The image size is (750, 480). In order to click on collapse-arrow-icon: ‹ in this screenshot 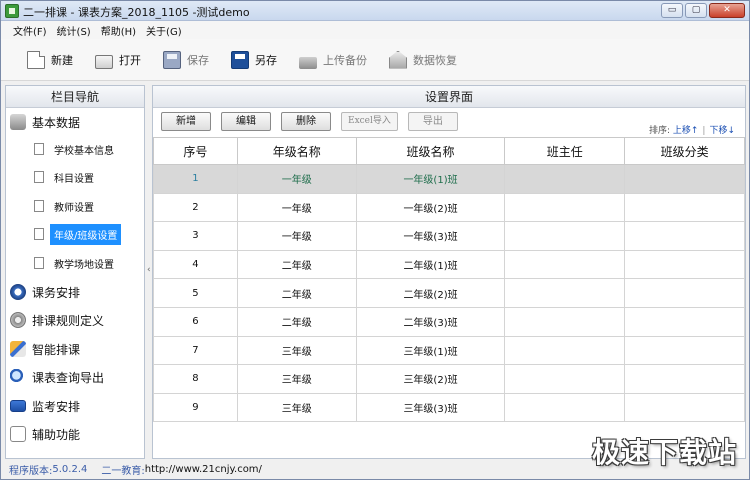, I will do `click(149, 270)`.